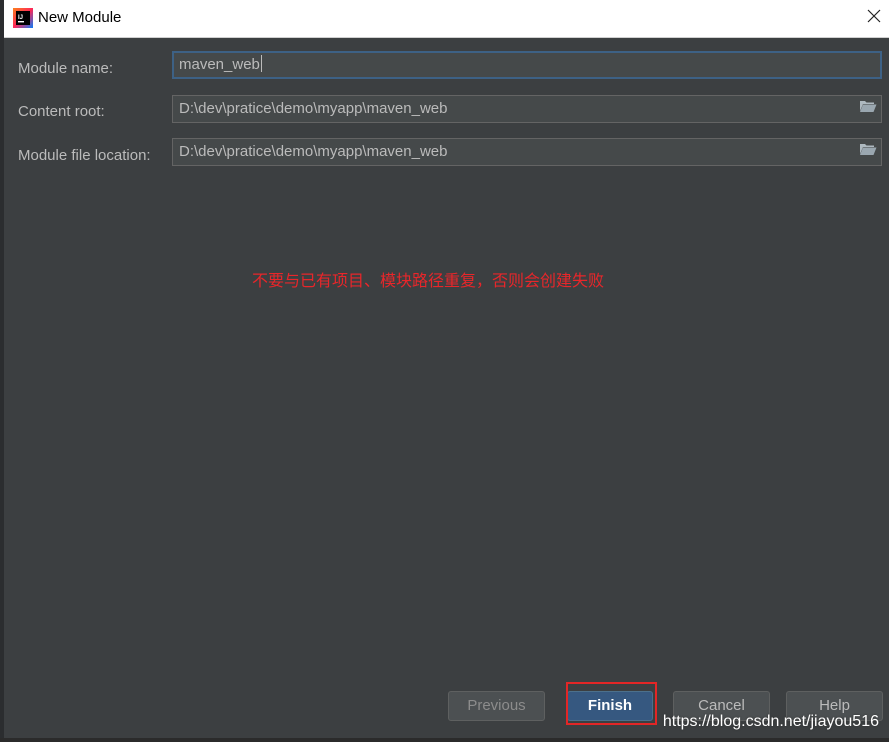 Image resolution: width=889 pixels, height=742 pixels. I want to click on module-name-value: maven_web, so click(219, 64).